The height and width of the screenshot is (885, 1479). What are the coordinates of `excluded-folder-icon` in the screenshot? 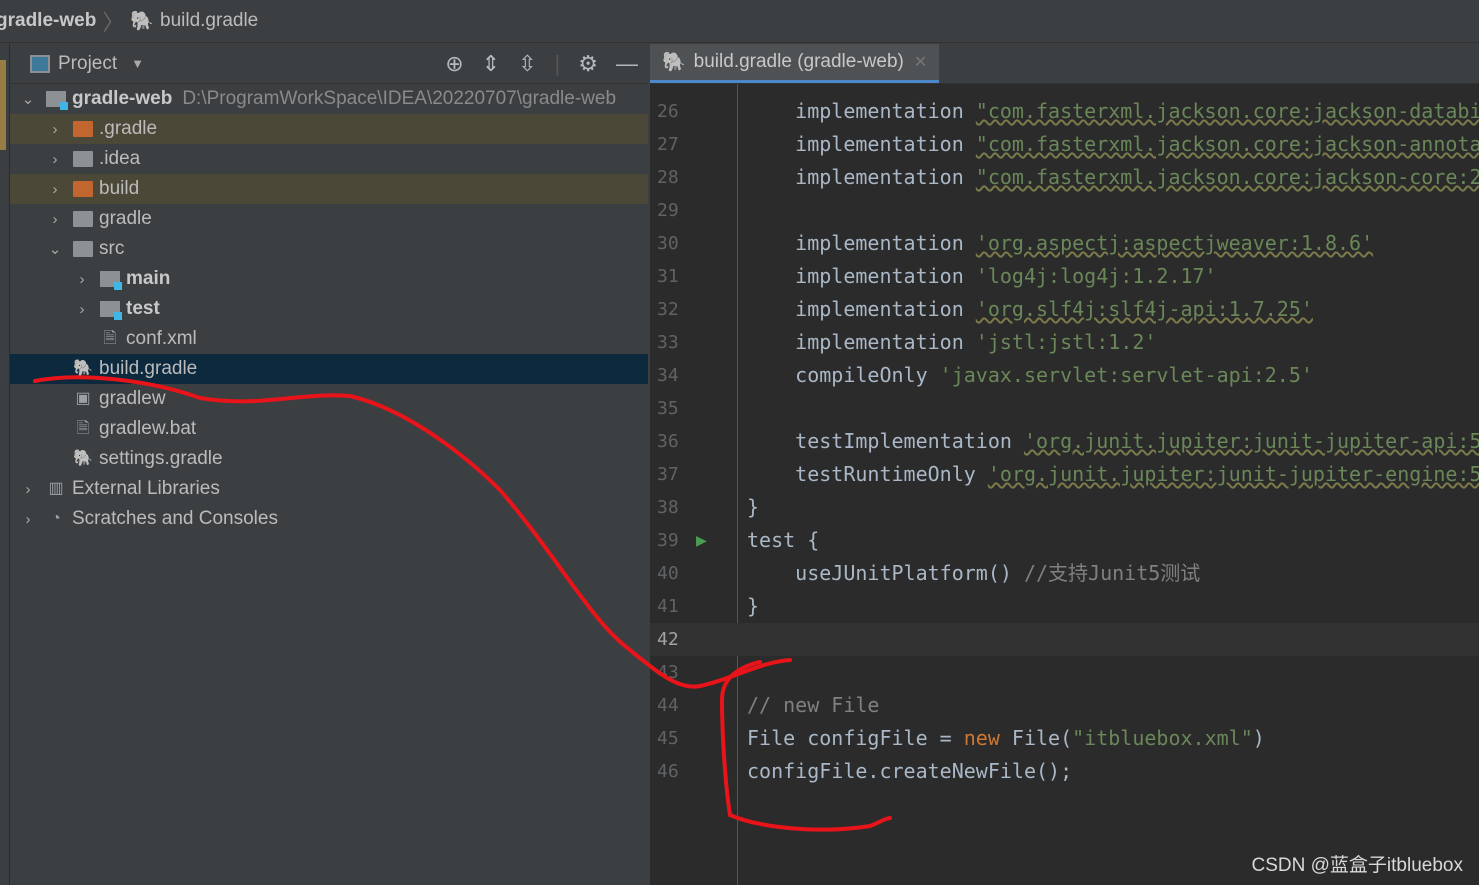 It's located at (83, 129).